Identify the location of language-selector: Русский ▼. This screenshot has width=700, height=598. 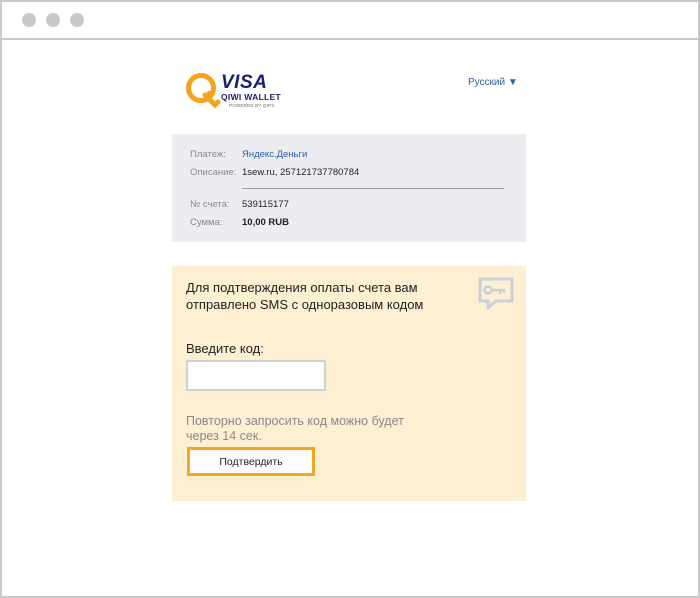
(493, 82).